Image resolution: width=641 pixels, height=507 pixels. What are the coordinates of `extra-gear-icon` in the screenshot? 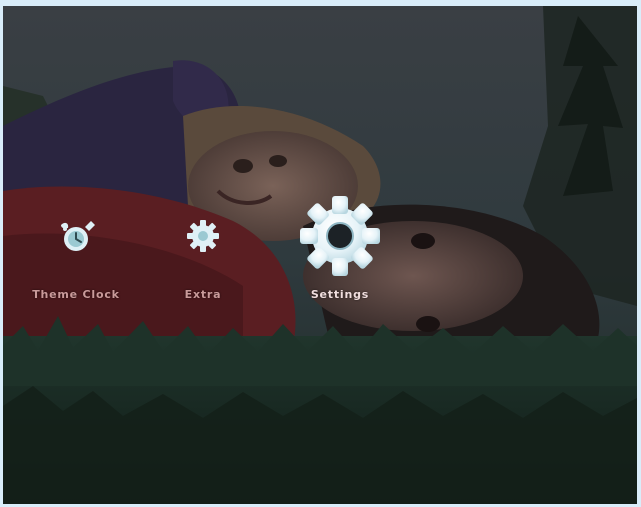 It's located at (203, 236).